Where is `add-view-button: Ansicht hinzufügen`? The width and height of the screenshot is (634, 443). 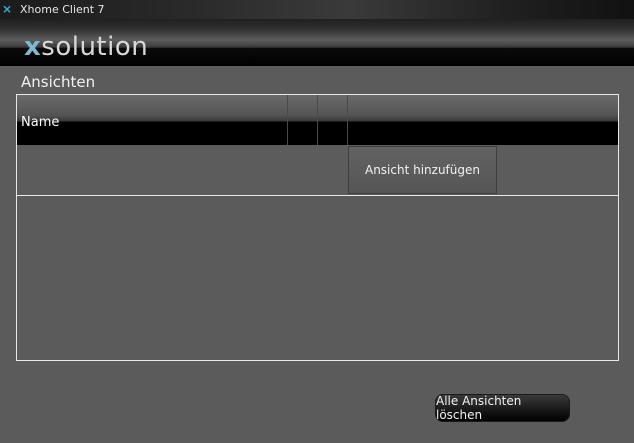
add-view-button: Ansicht hinzufügen is located at coordinates (422, 170).